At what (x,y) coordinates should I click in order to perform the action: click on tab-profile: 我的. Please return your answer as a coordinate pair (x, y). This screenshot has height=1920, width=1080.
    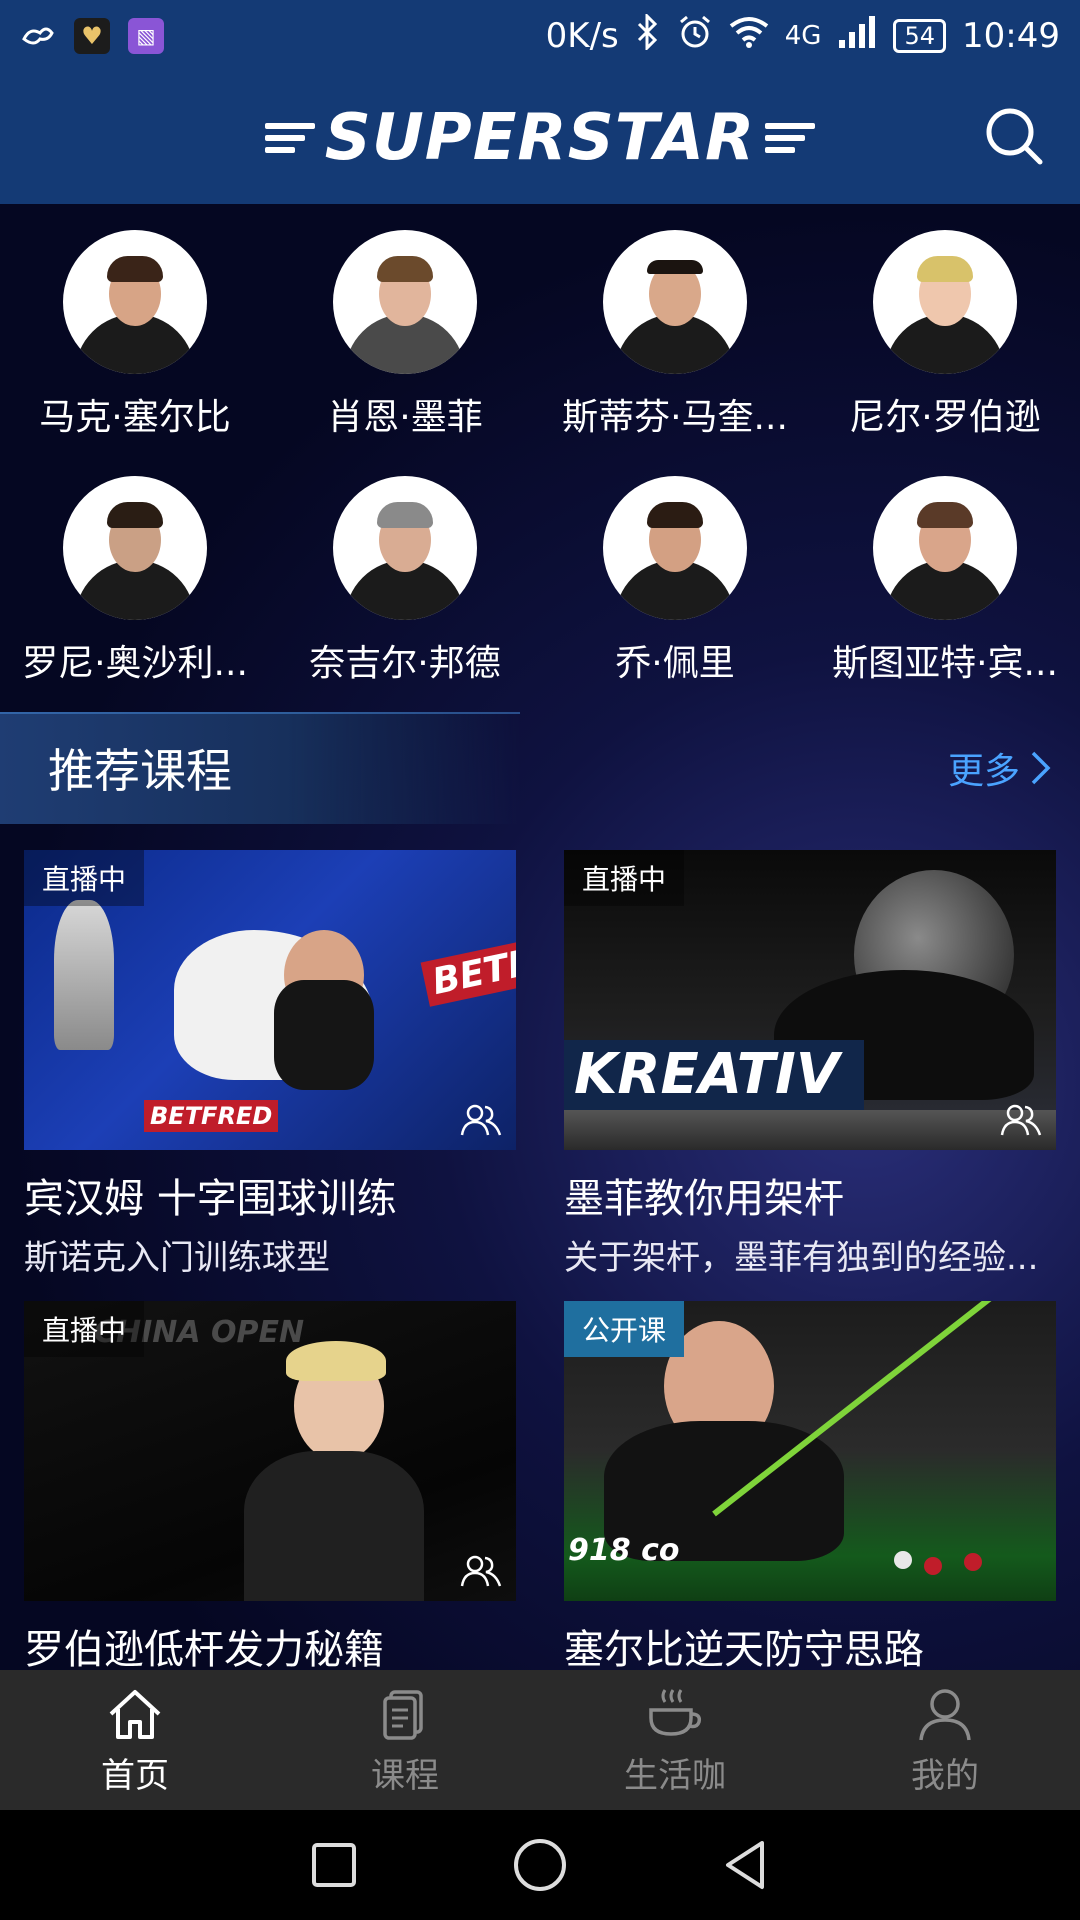
    Looking at the image, I should click on (945, 1740).